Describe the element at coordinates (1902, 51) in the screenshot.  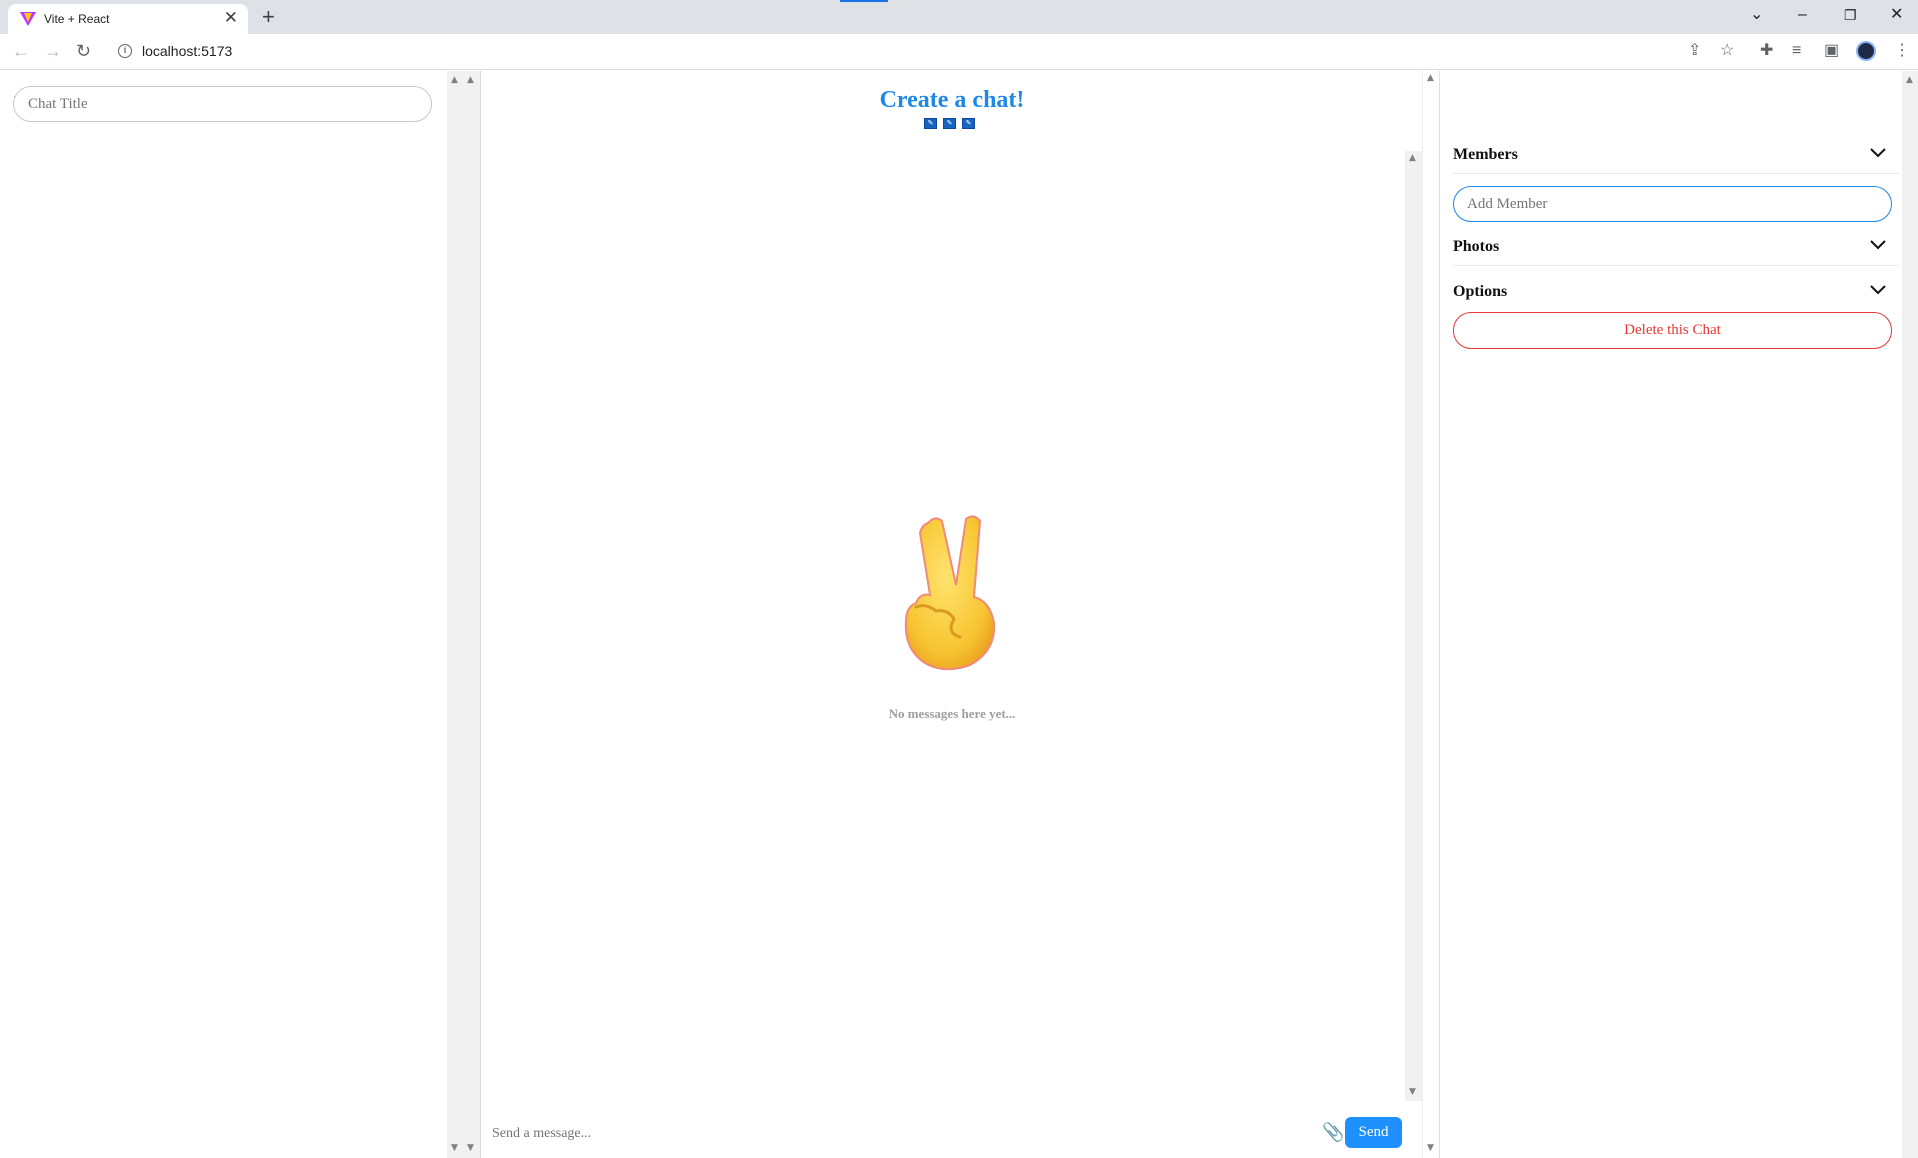
I see `menu-icon: ⋮` at that location.